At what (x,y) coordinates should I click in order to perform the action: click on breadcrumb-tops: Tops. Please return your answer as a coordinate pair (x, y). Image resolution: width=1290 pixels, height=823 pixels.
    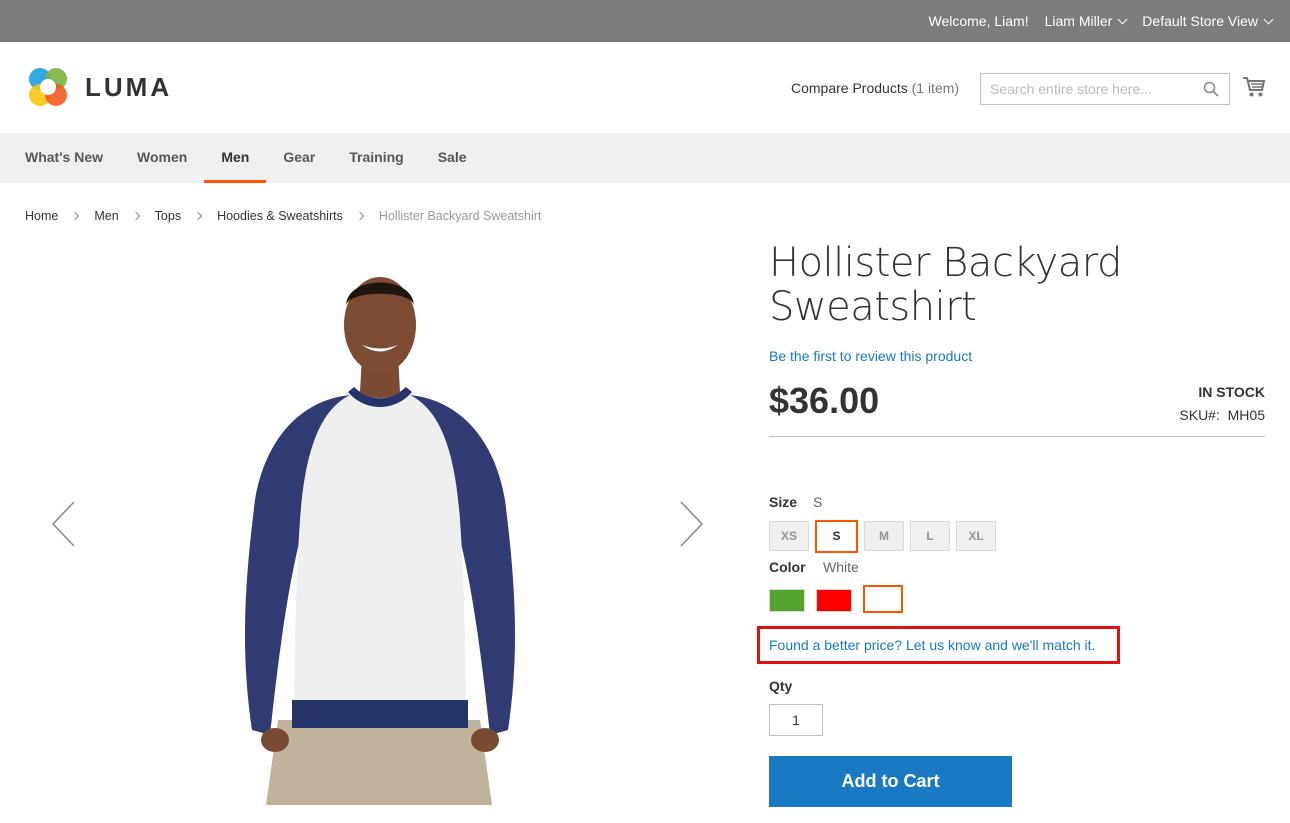
    Looking at the image, I should click on (168, 216).